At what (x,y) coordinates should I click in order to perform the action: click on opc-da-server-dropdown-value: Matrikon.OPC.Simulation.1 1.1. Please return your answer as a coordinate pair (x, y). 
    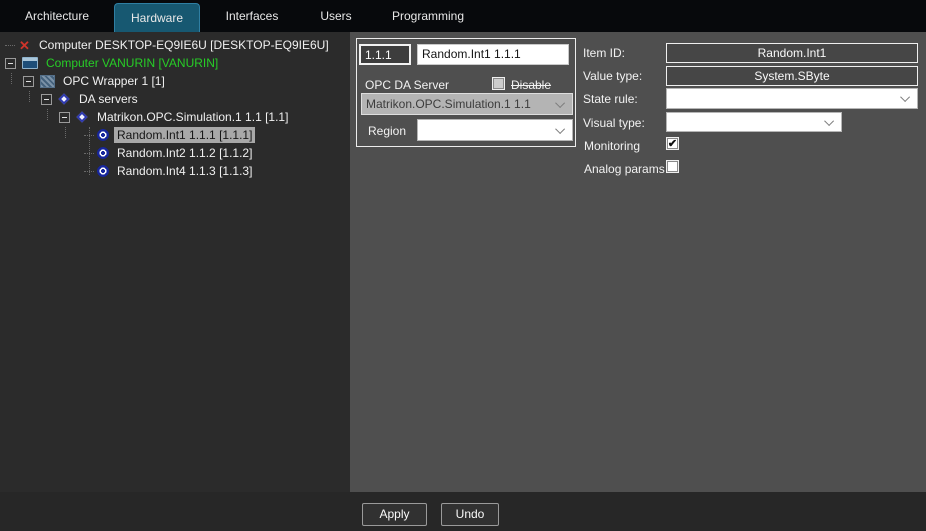
    Looking at the image, I should click on (448, 104).